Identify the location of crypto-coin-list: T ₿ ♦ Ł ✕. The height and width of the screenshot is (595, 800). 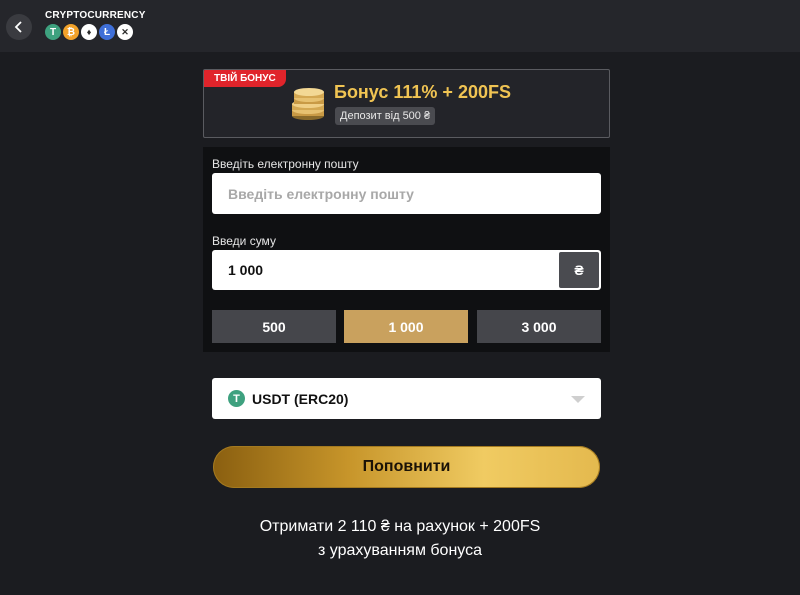
(89, 32).